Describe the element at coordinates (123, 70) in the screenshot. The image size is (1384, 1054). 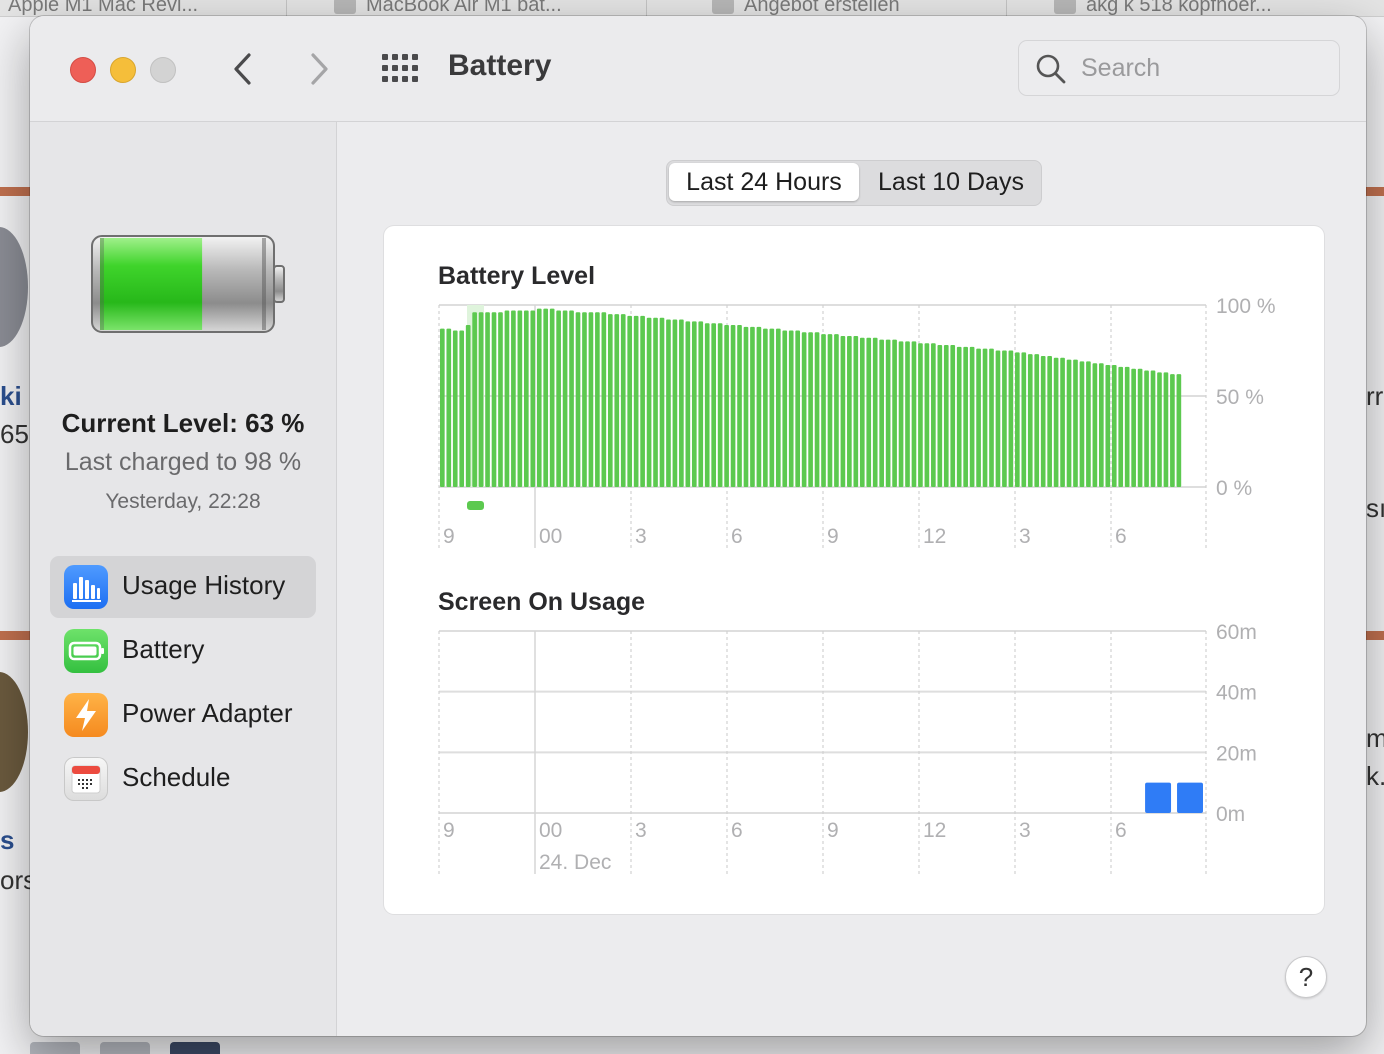
I see `minimize-window-button` at that location.